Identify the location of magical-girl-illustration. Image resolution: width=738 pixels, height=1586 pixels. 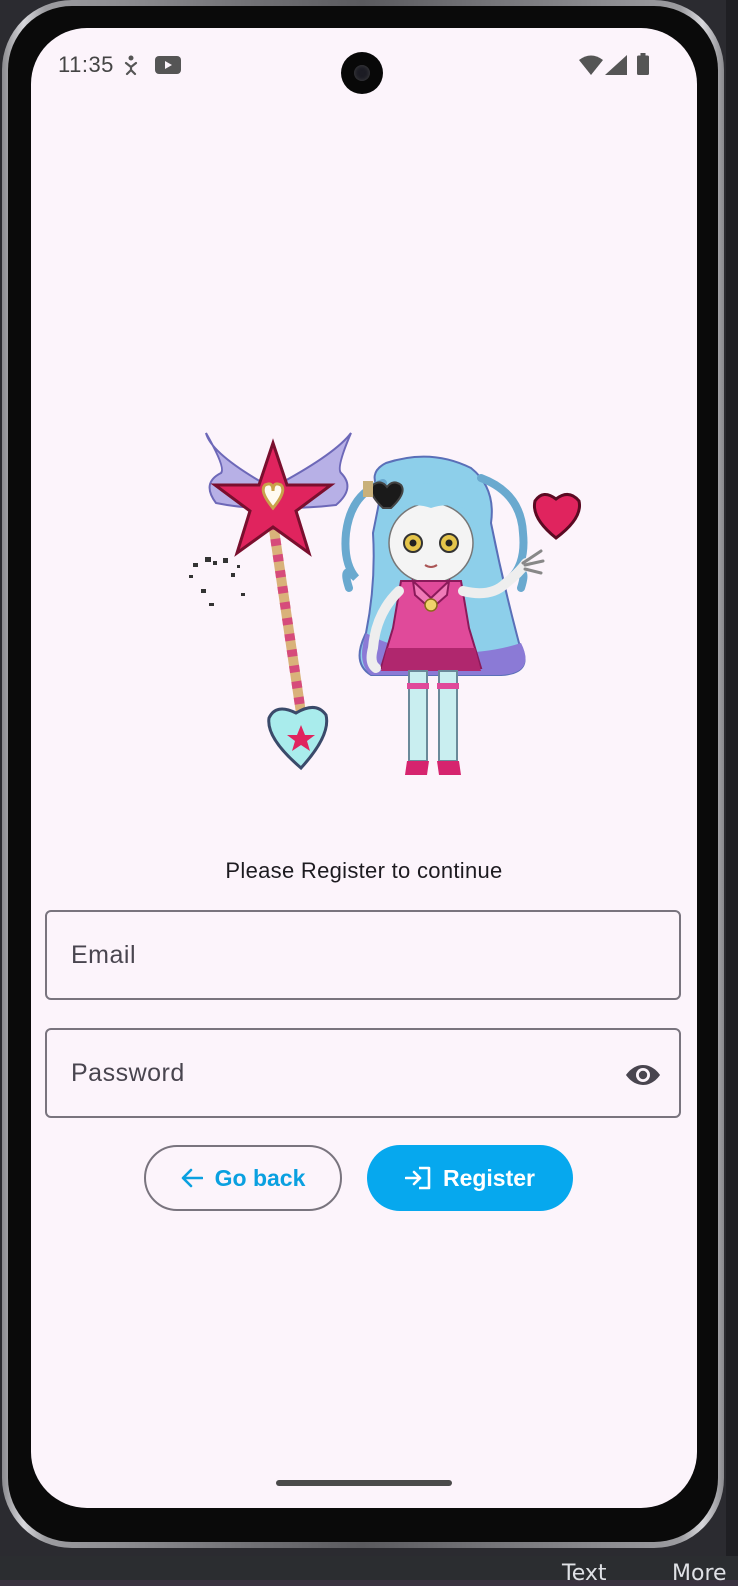
(366, 603).